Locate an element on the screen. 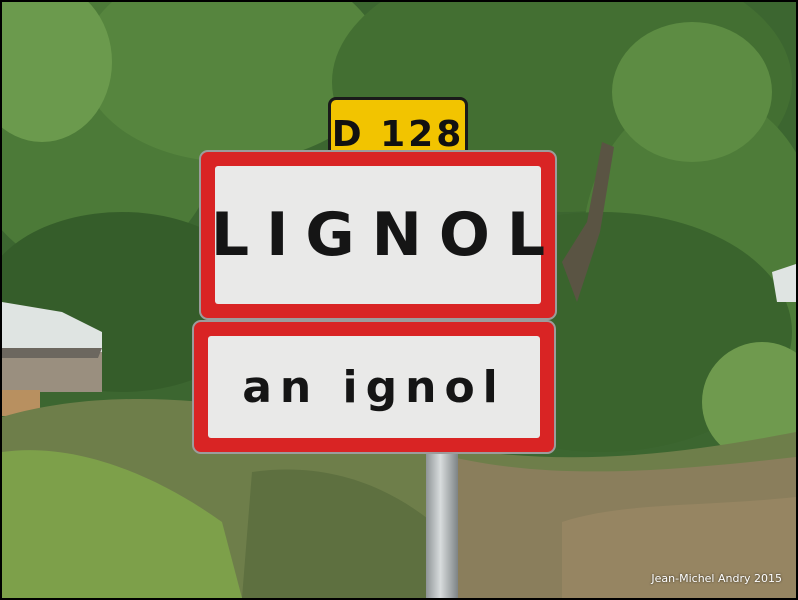 This screenshot has width=798, height=600. breton-name-sign: an ignol is located at coordinates (374, 387).